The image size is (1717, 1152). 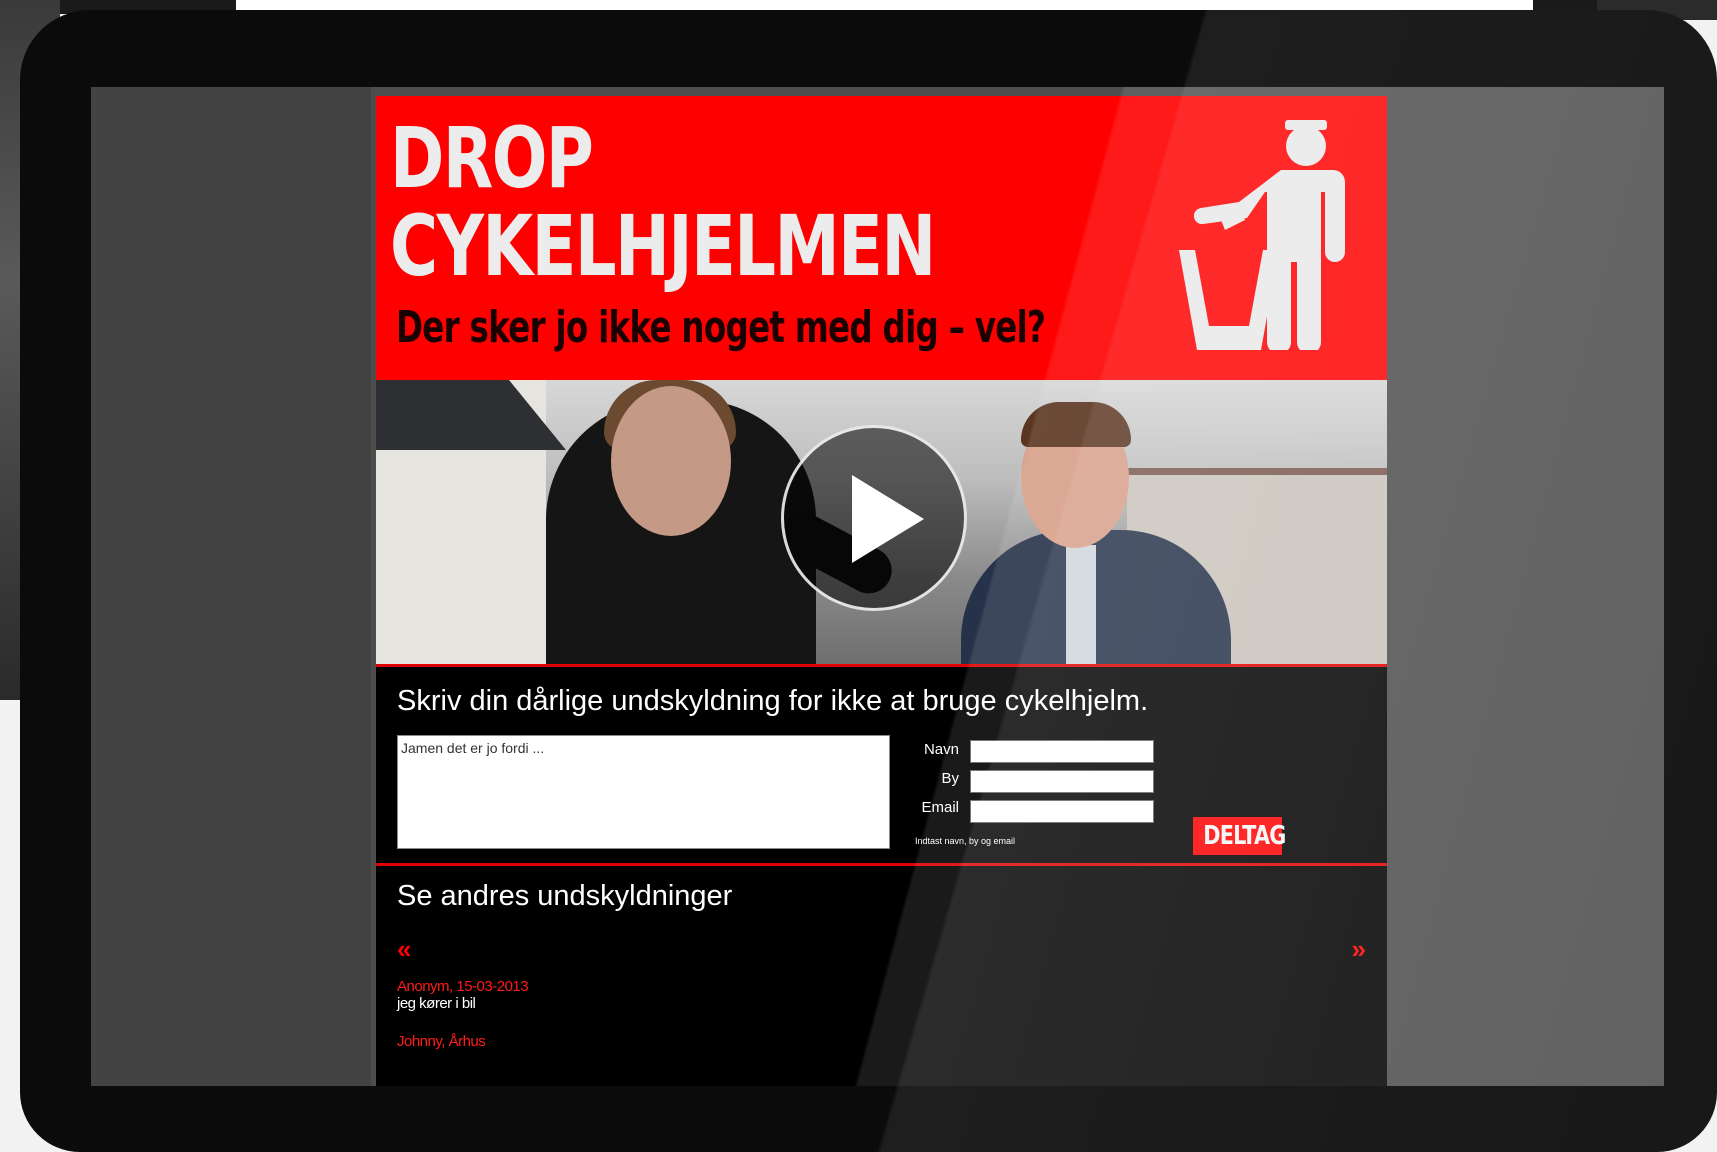 I want to click on play-button, so click(x=874, y=518).